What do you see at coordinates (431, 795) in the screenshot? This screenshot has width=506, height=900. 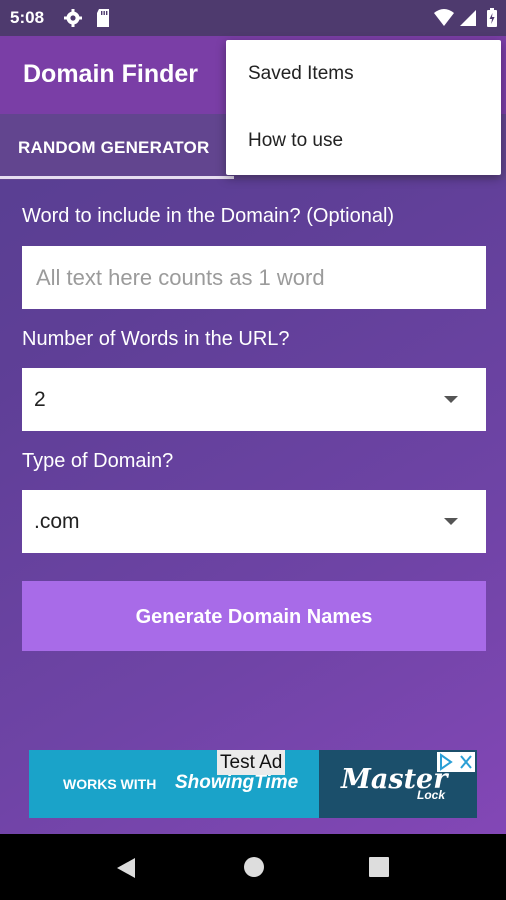 I see `ad-lock-logo: Lock` at bounding box center [431, 795].